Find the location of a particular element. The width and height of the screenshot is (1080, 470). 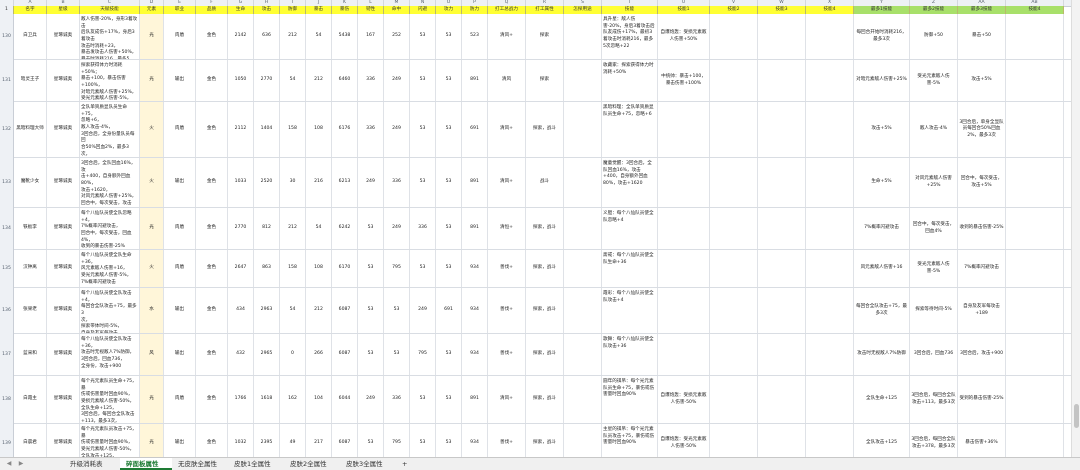

table-cell: 266 is located at coordinates (319, 354).